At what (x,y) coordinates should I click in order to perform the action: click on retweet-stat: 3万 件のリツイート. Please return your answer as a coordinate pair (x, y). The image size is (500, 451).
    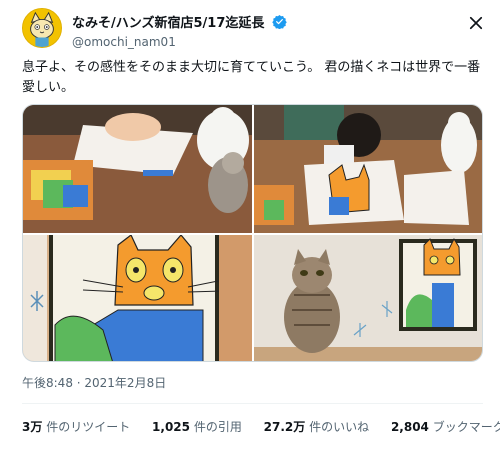
    Looking at the image, I should click on (76, 426).